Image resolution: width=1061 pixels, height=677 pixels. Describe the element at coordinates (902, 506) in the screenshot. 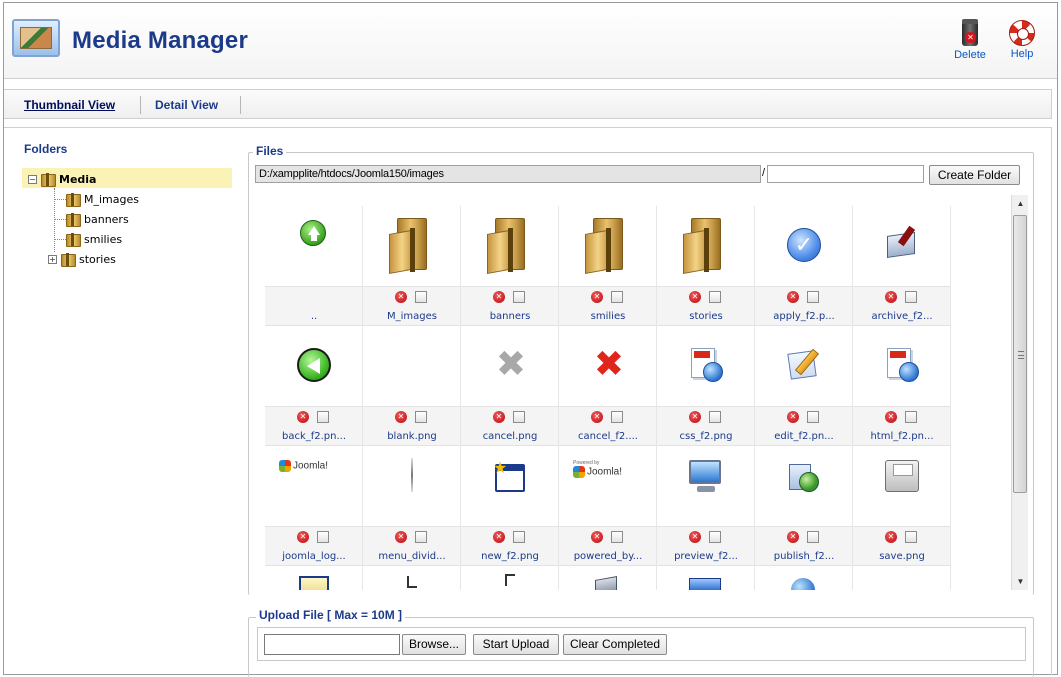

I see `thumbnail-cell: ✕ save.png` at that location.